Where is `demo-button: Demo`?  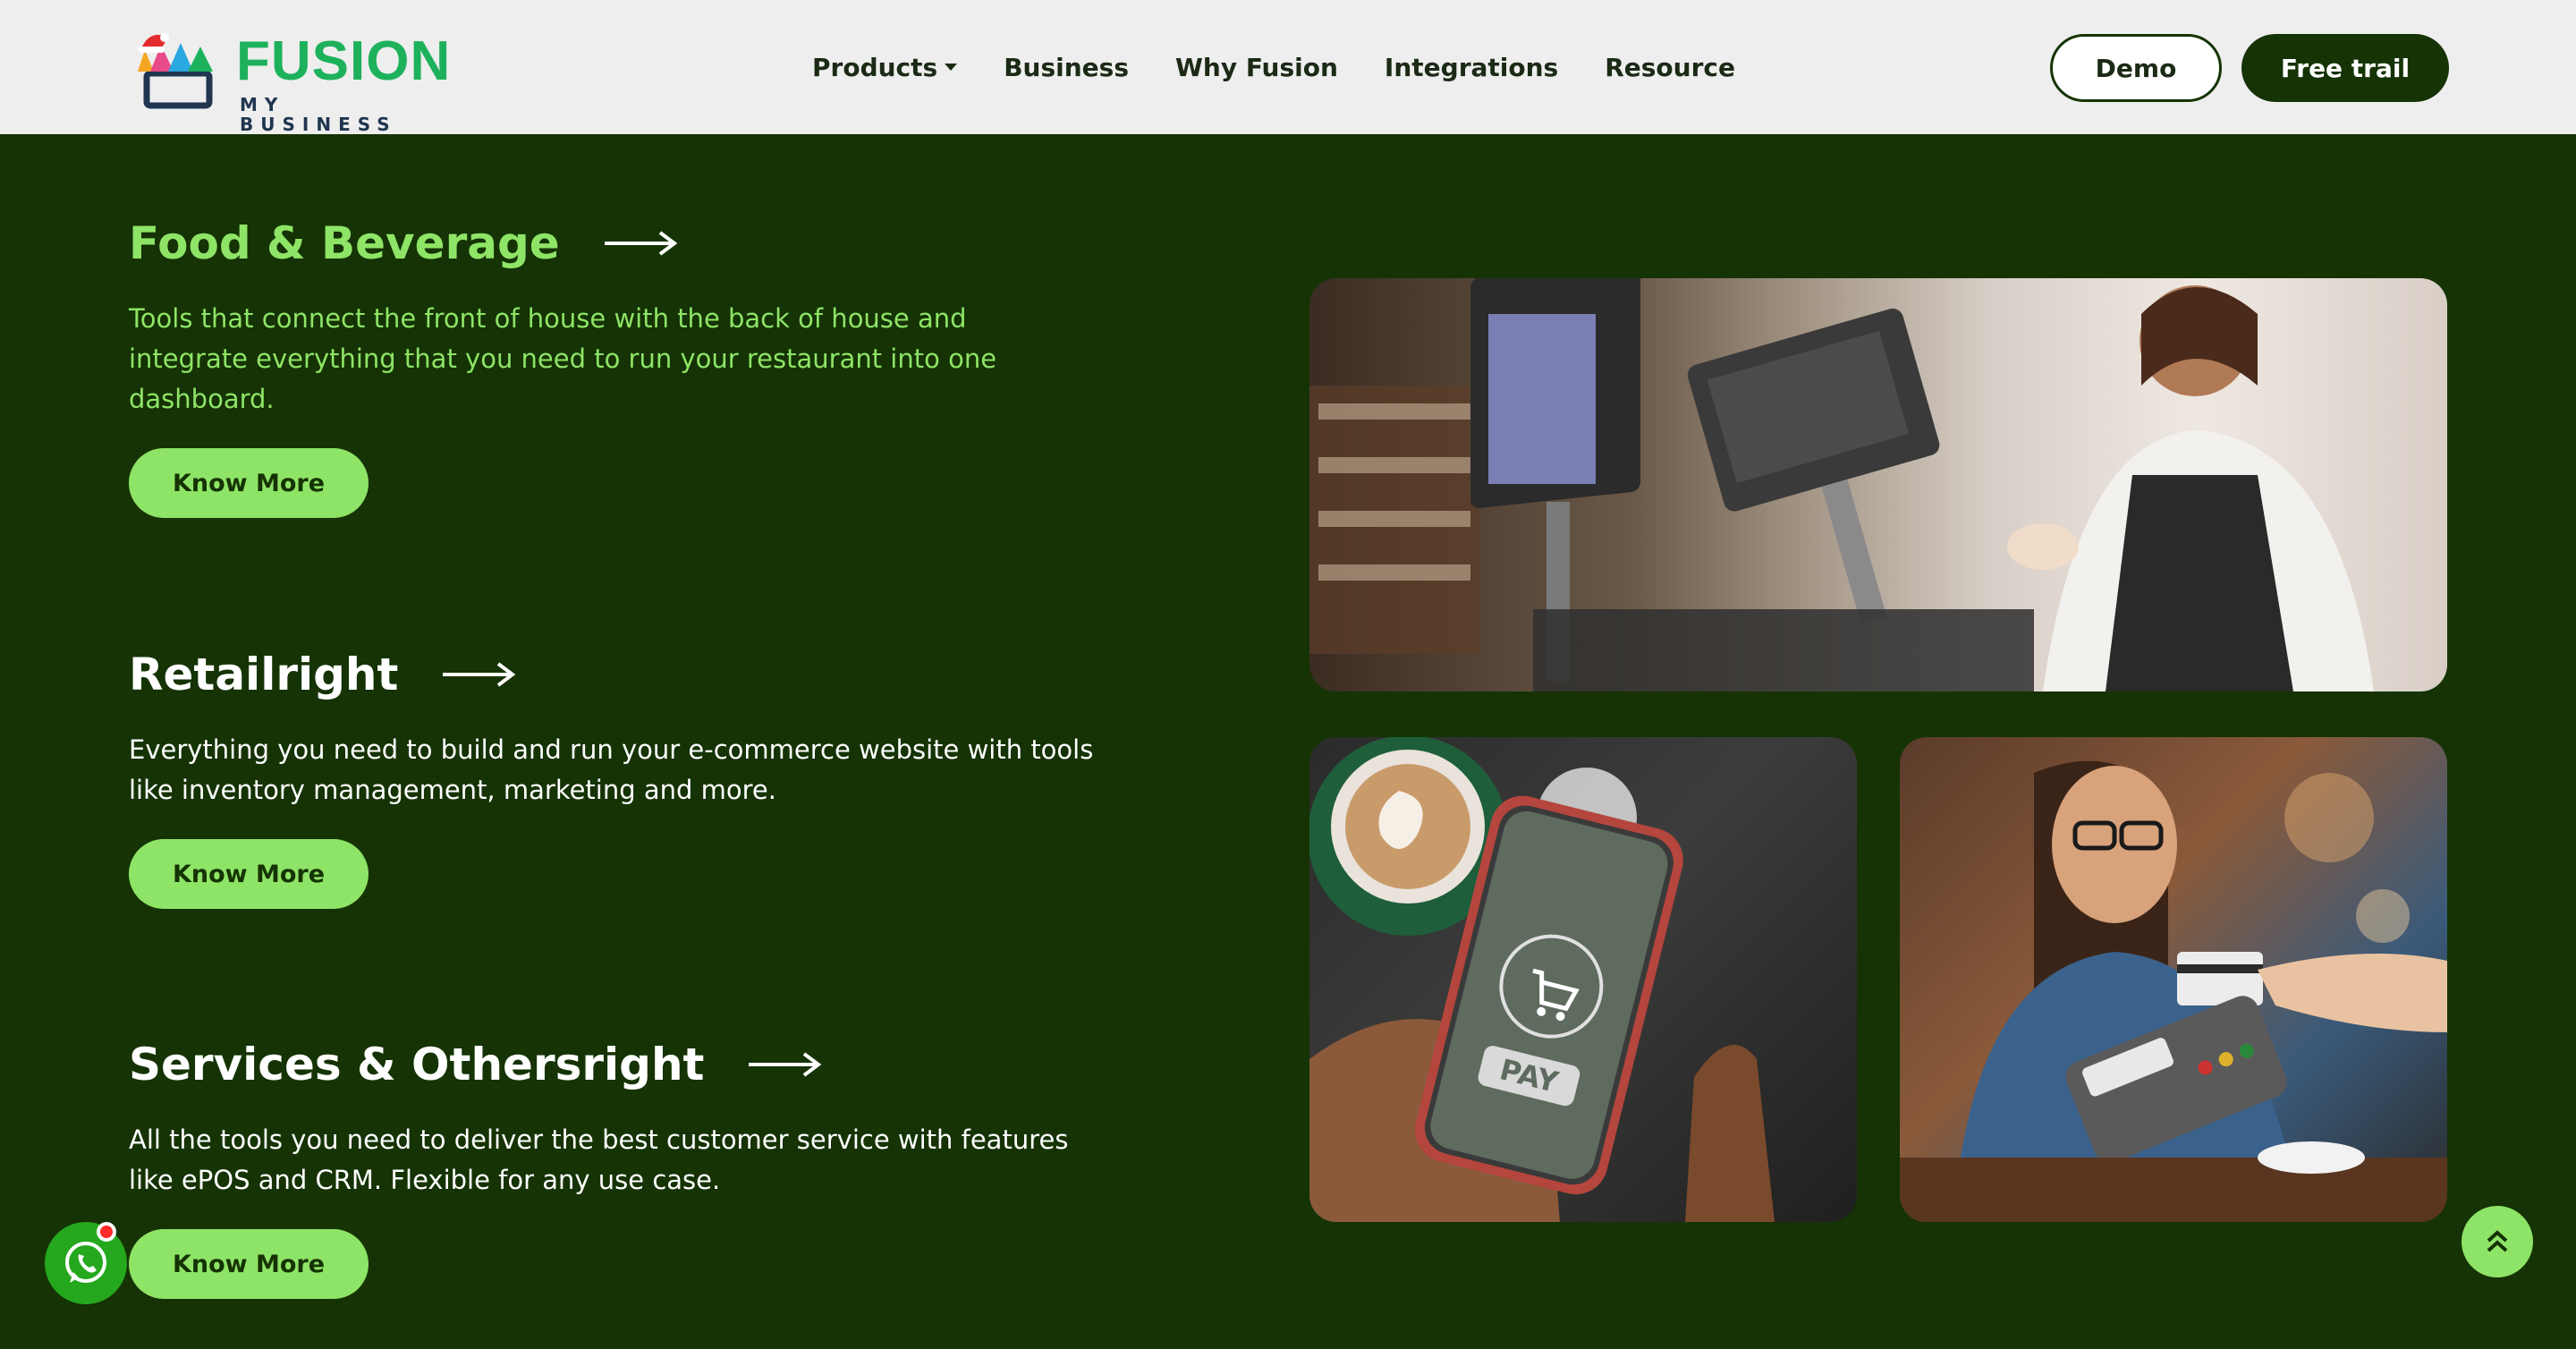 demo-button: Demo is located at coordinates (2136, 68).